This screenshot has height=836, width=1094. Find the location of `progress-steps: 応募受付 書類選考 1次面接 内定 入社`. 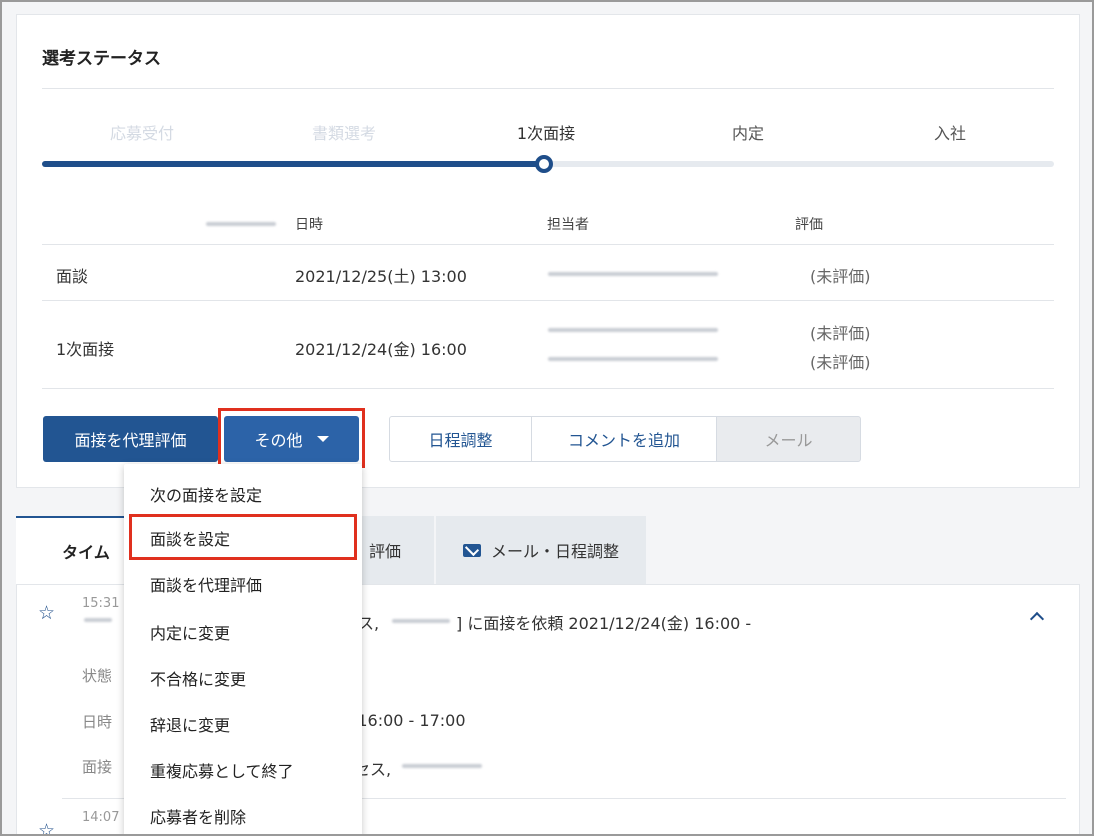

progress-steps: 応募受付 書類選考 1次面接 内定 入社 is located at coordinates (548, 132).